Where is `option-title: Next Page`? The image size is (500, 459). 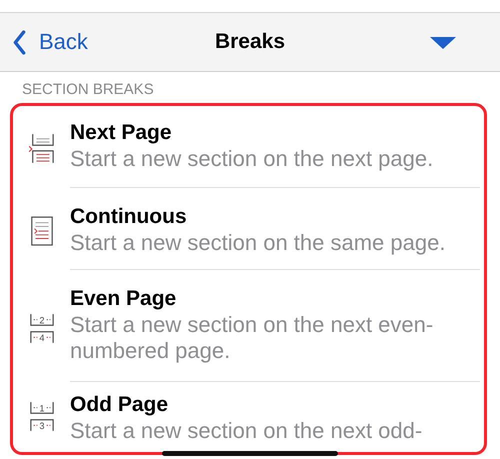
option-title: Next Page is located at coordinates (121, 133).